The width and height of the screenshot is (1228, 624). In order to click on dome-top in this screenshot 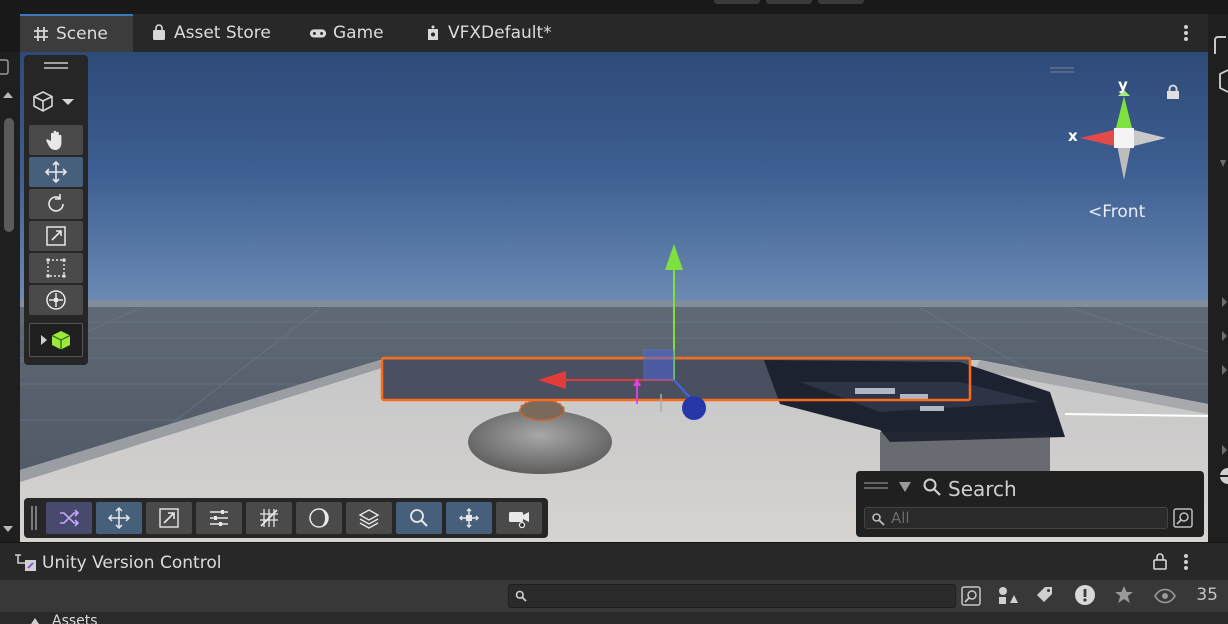, I will do `click(542, 410)`.